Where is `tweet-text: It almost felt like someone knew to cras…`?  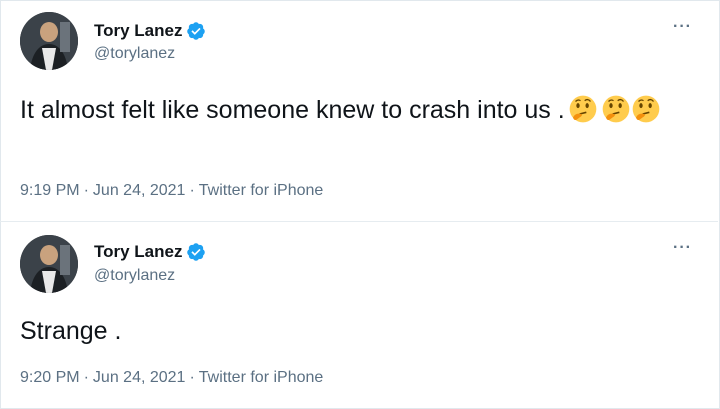 tweet-text: It almost felt like someone knew to cras… is located at coordinates (359, 110).